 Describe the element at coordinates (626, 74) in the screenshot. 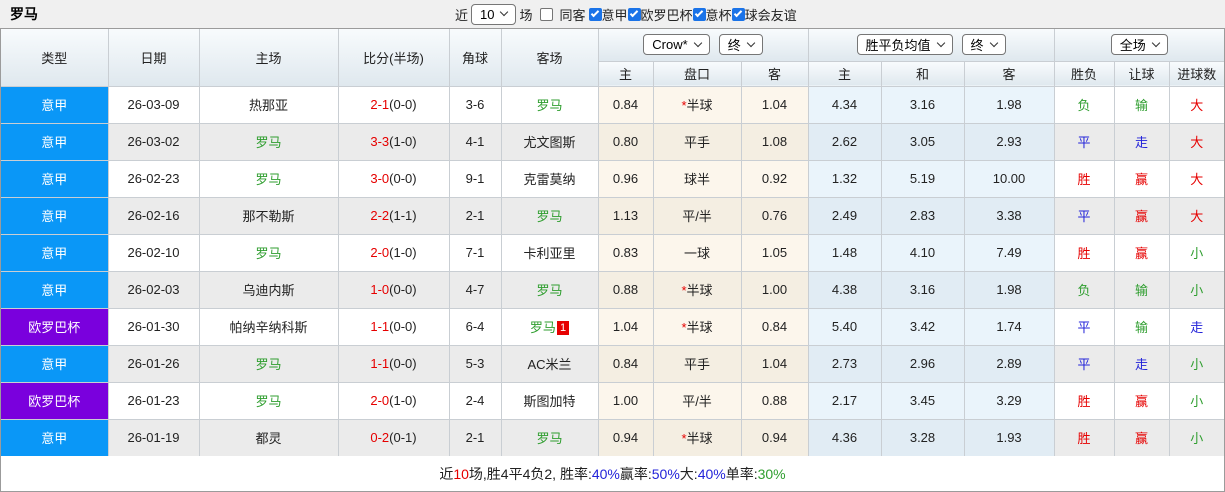

I see `sub-header-ah-home: 主` at that location.